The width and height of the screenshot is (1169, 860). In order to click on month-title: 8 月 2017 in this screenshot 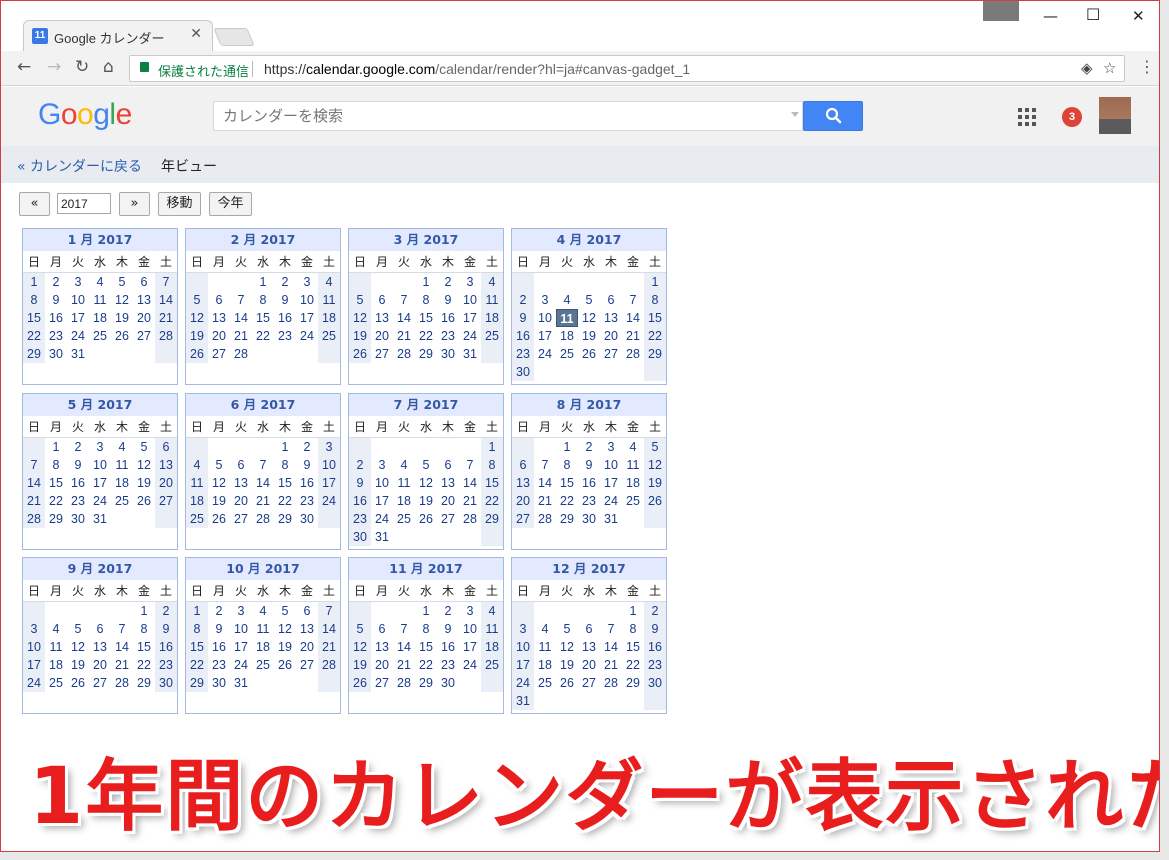, I will do `click(589, 405)`.